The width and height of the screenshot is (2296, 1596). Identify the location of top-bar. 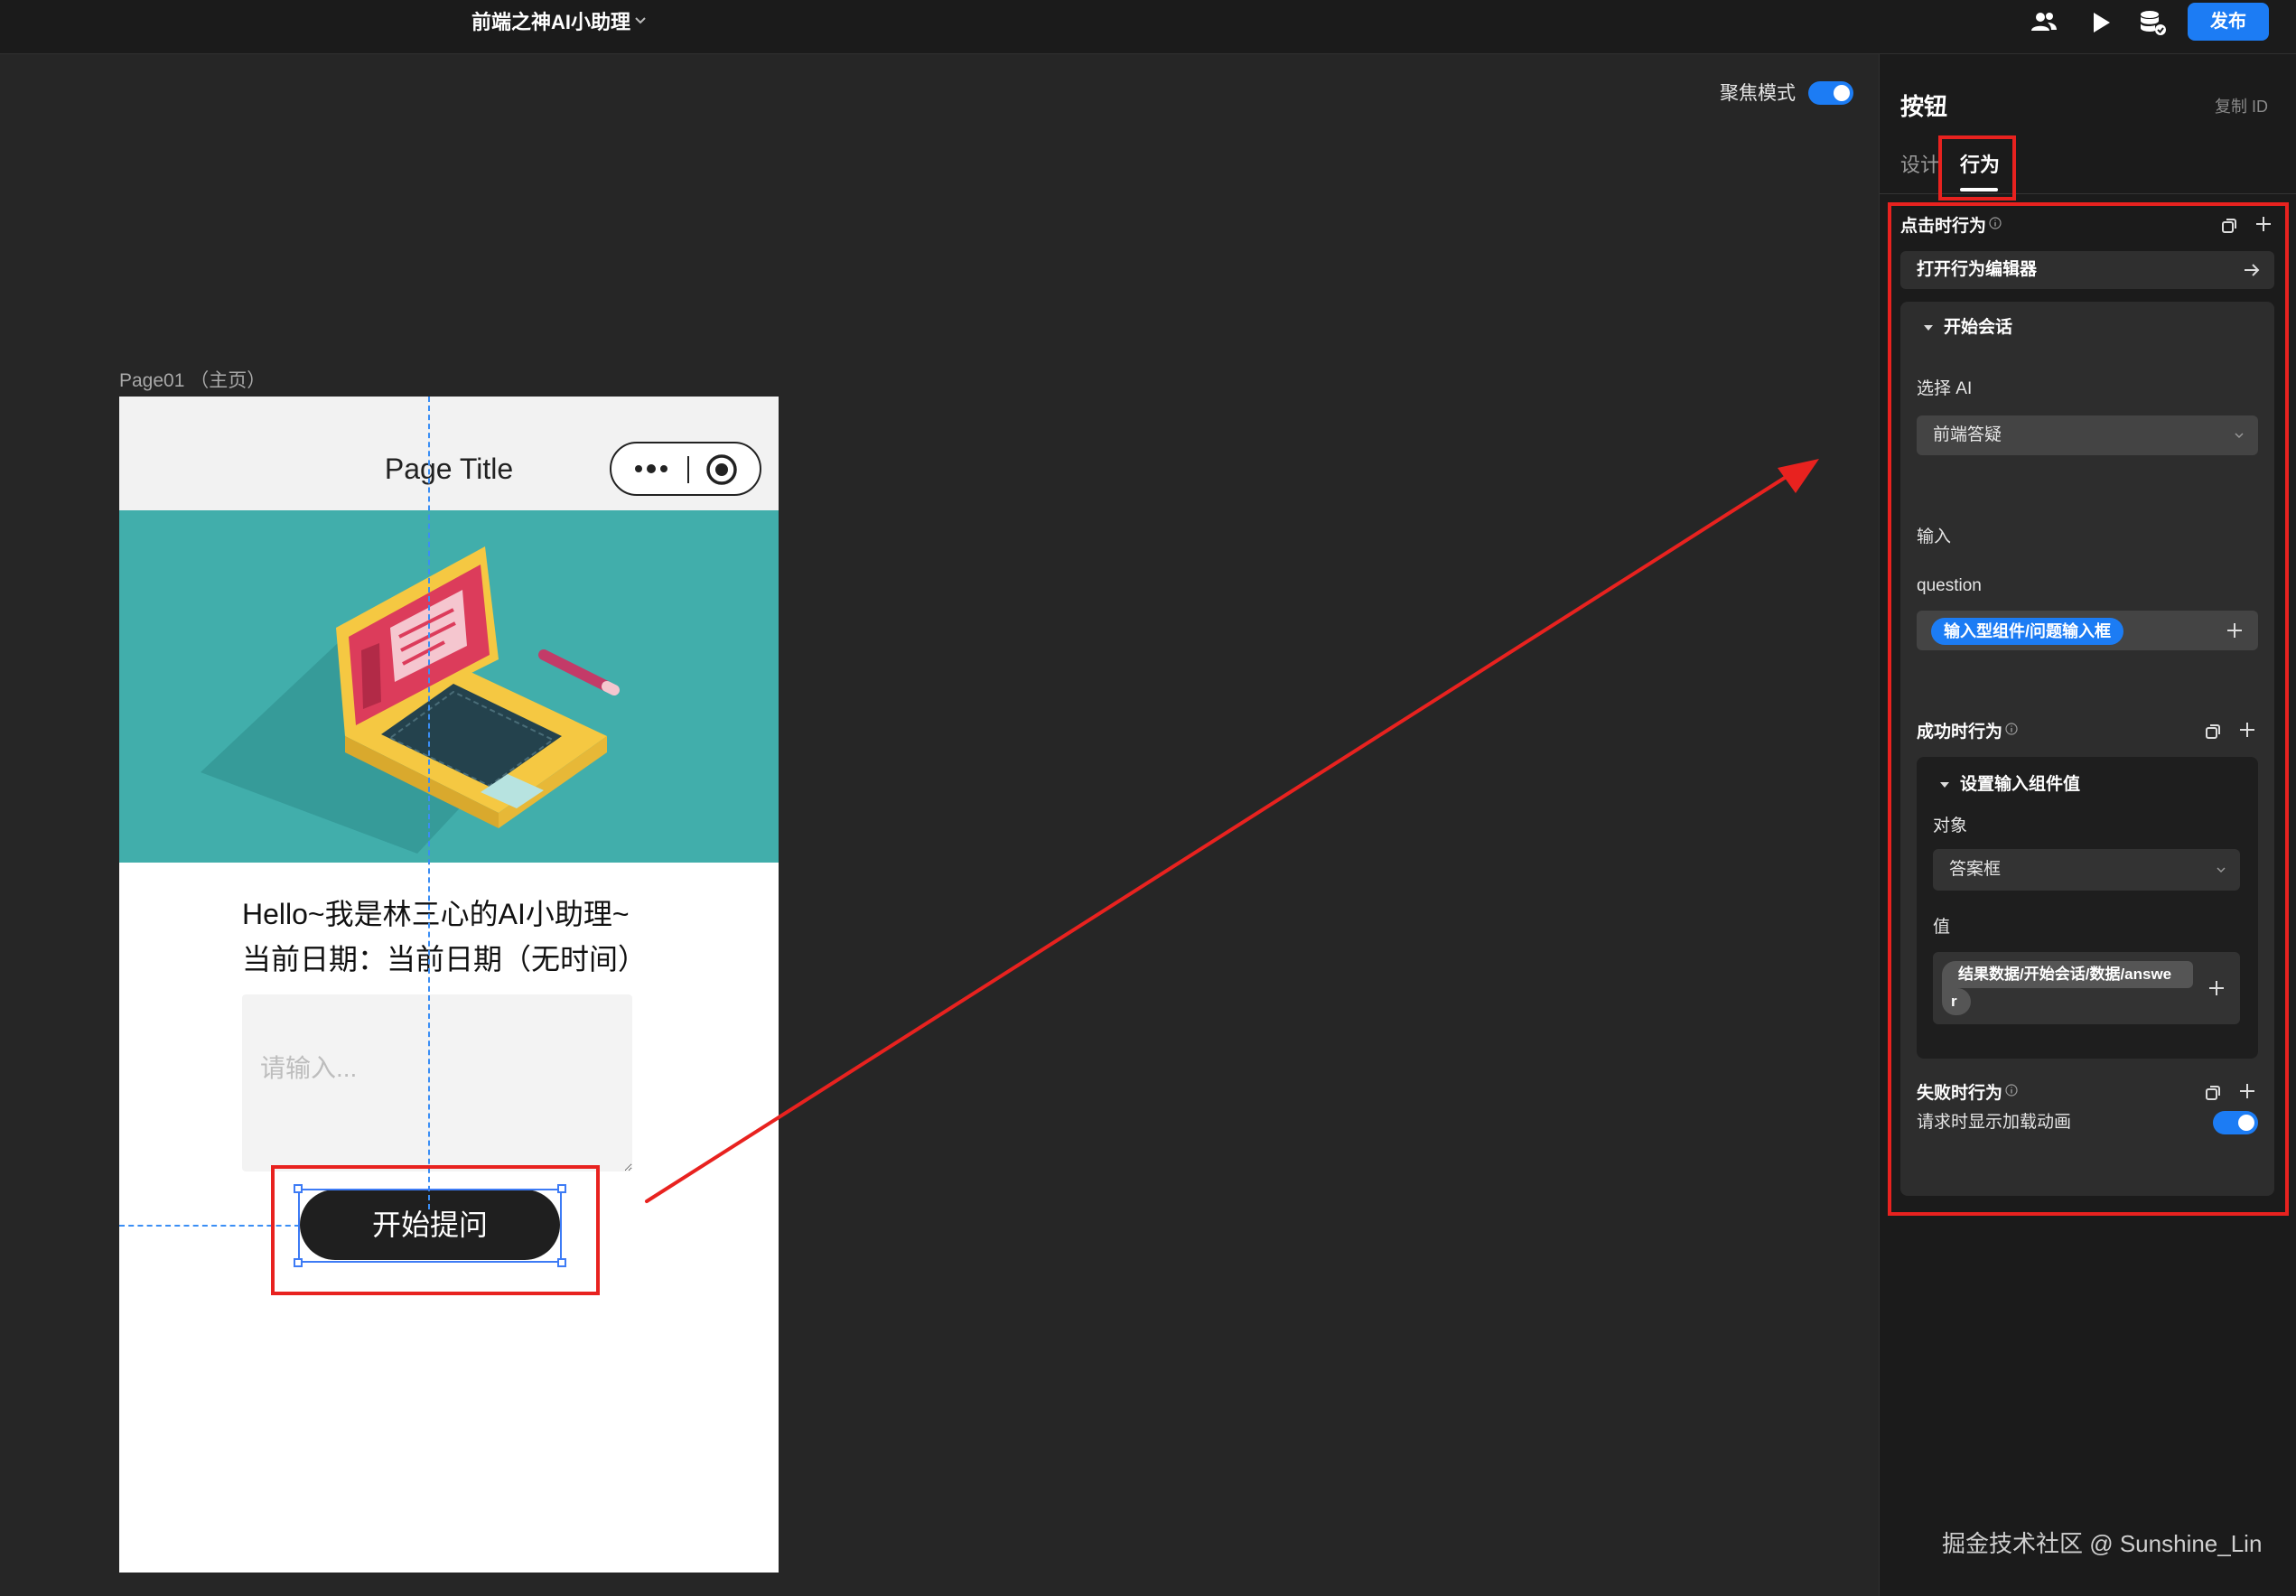
(1148, 27).